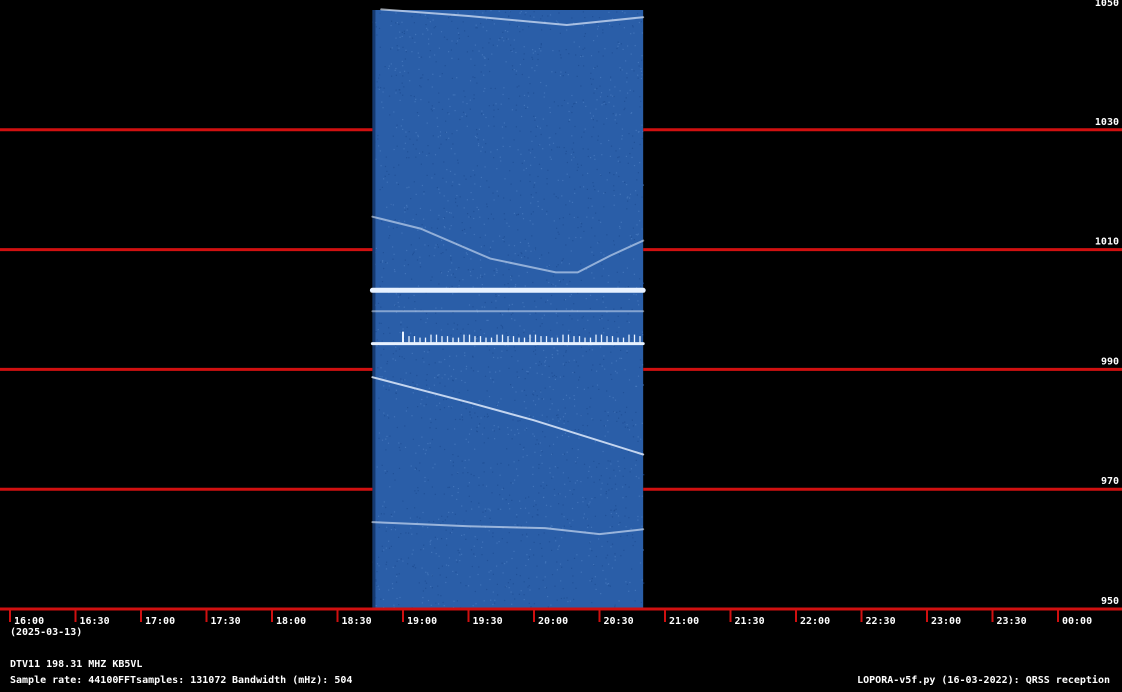 This screenshot has width=1122, height=692. Describe the element at coordinates (64, 680) in the screenshot. I see `sample-rate-label: Sample rate: 44100` at that location.